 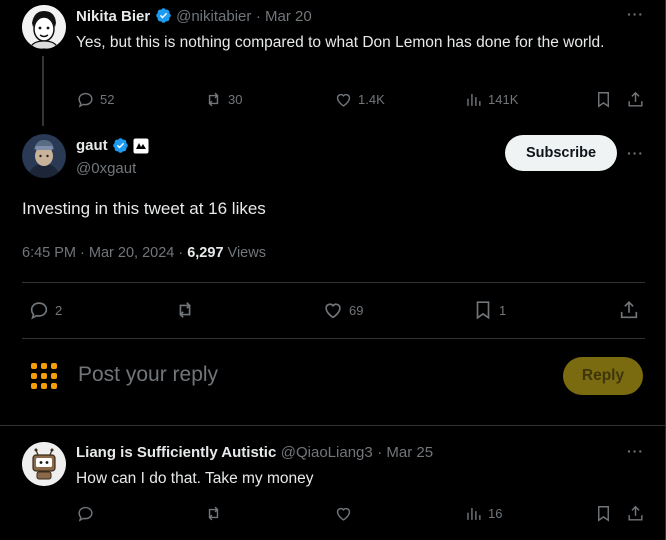 I want to click on like-count: 1.4K, so click(x=371, y=99).